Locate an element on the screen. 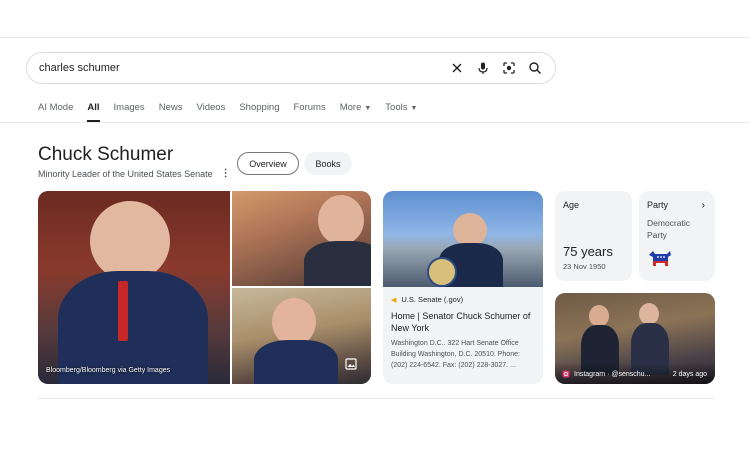 This screenshot has height=450, width=750. age-label: Age is located at coordinates (571, 205).